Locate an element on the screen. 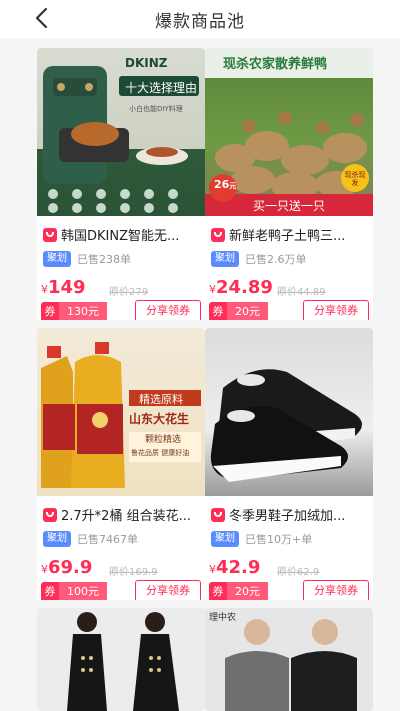 This screenshot has width=400, height=711. price-value: 24.89 is located at coordinates (244, 287).